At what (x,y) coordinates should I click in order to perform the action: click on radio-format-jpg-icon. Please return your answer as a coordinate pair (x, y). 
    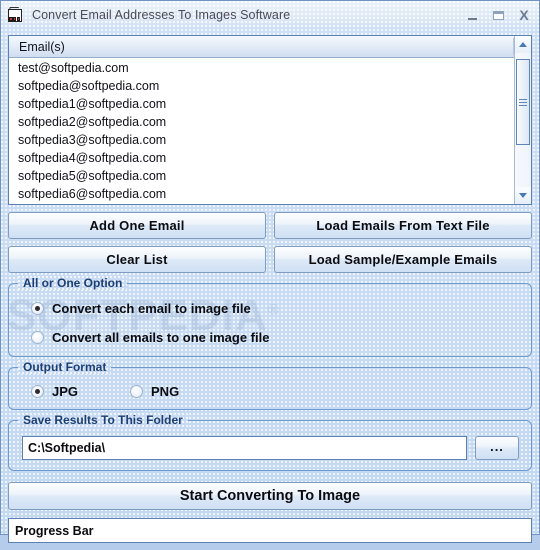
    Looking at the image, I should click on (37, 391).